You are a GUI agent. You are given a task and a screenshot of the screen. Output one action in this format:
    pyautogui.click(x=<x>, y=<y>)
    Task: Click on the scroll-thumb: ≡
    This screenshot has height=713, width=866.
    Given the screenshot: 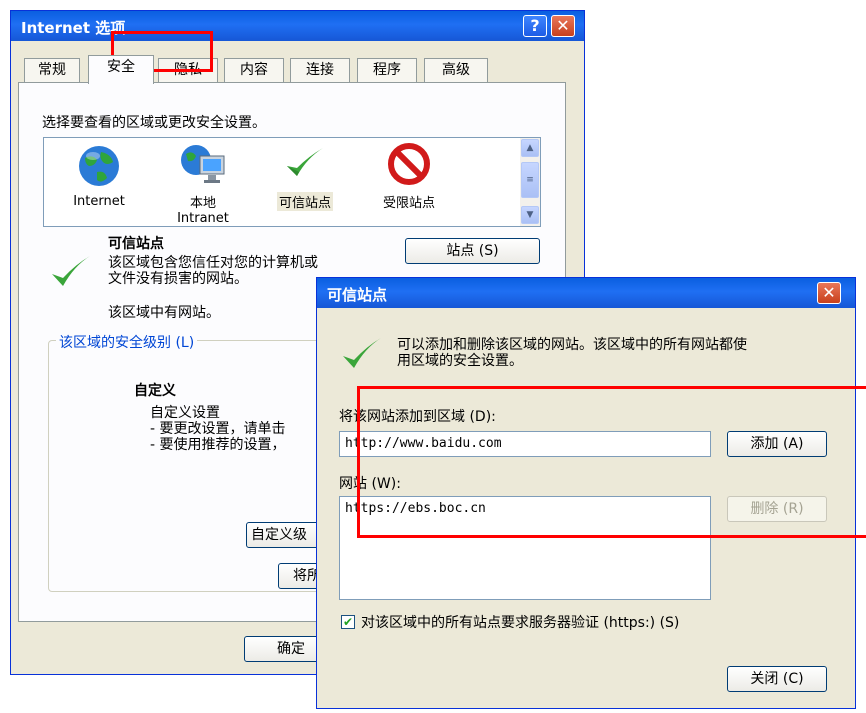 What is the action you would take?
    pyautogui.click(x=530, y=180)
    